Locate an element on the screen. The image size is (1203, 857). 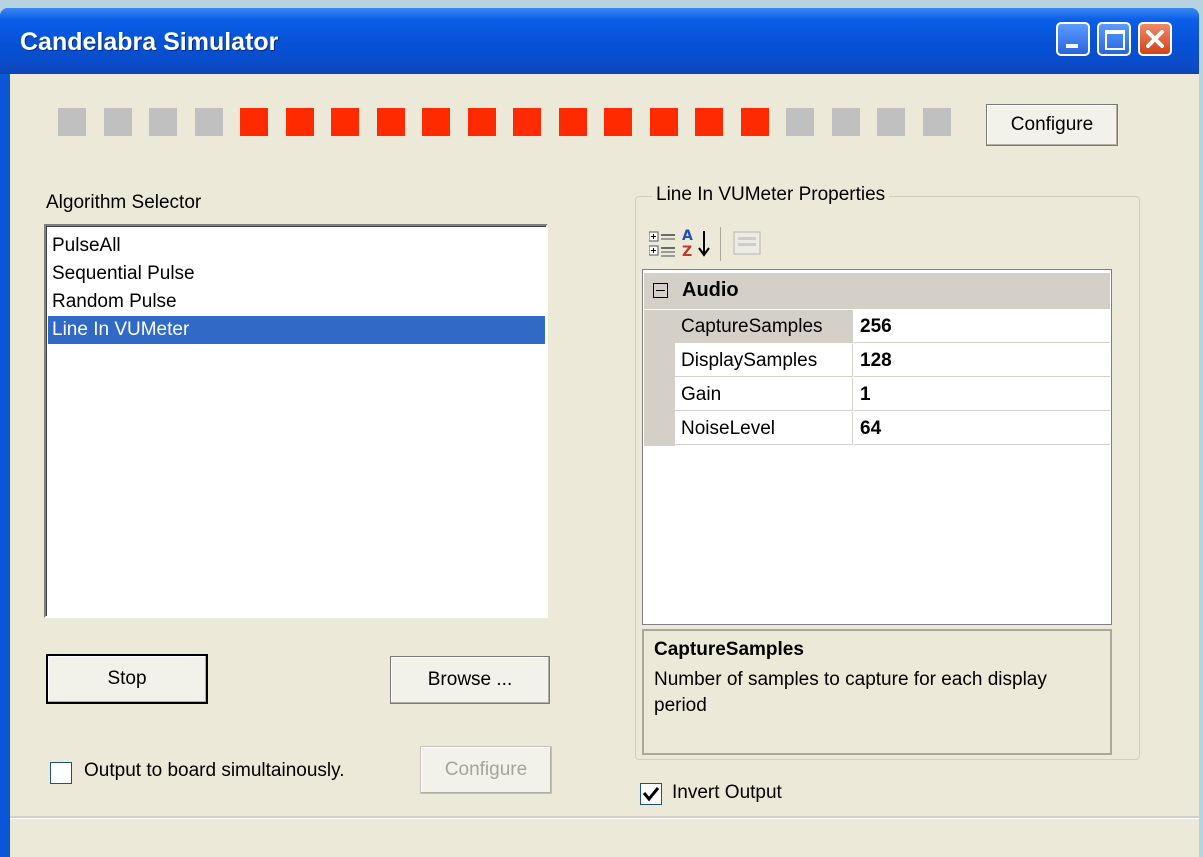
minimize-button is located at coordinates (1073, 39).